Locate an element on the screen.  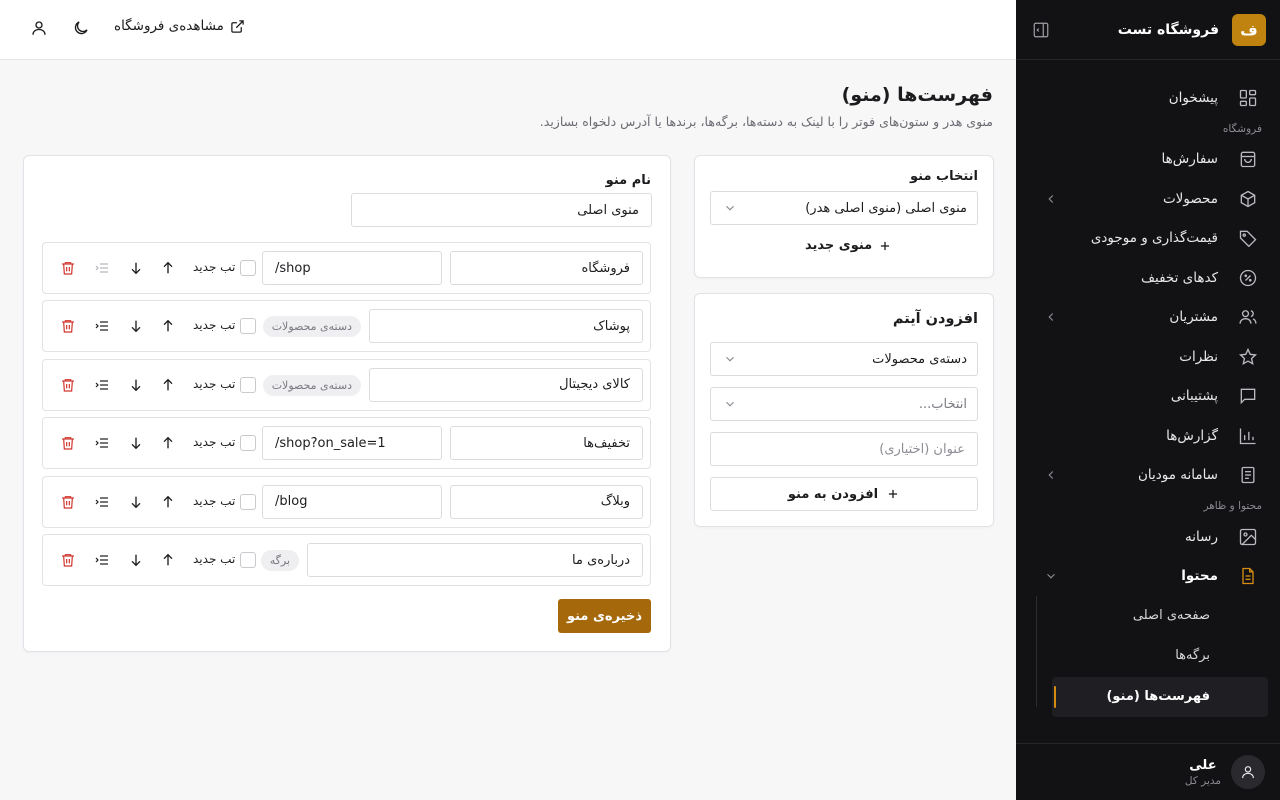
item-type-value: دسته‌ی محصولات is located at coordinates (919, 359).